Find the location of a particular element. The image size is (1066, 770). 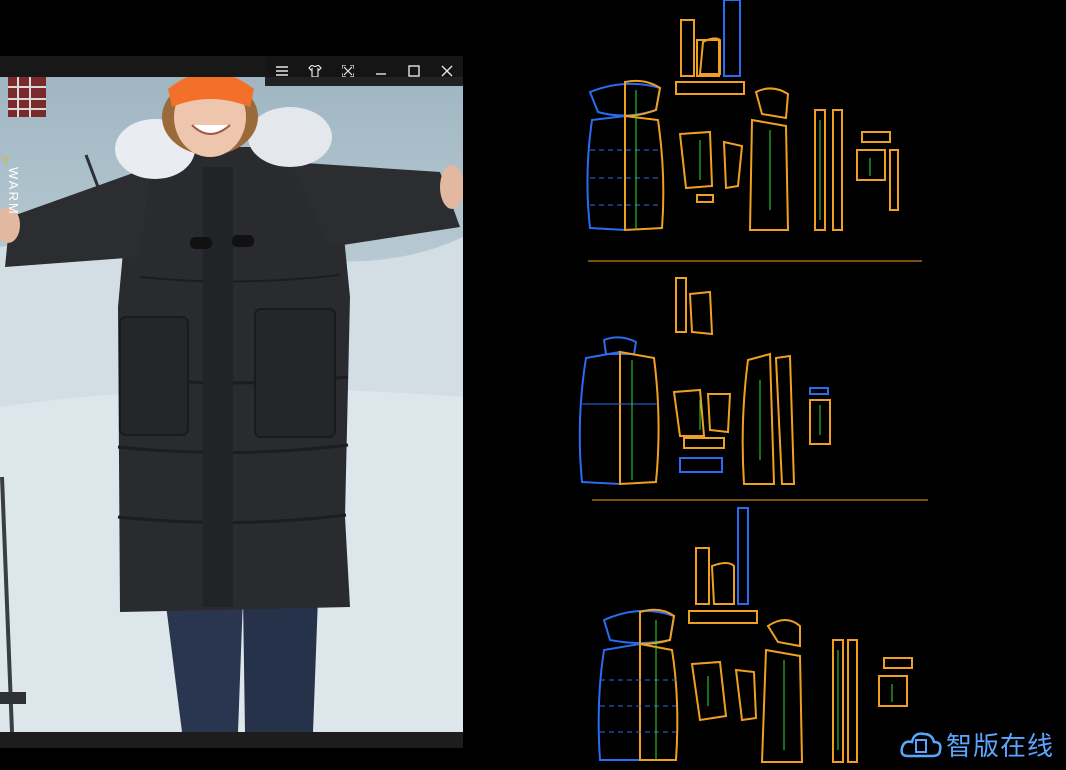

window-controls is located at coordinates (364, 71).